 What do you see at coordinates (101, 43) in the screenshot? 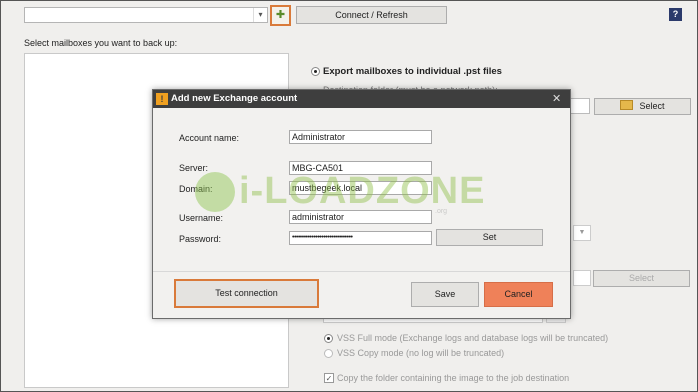
I see `select-mailboxes-label: Select mailboxes you want to back up:` at bounding box center [101, 43].